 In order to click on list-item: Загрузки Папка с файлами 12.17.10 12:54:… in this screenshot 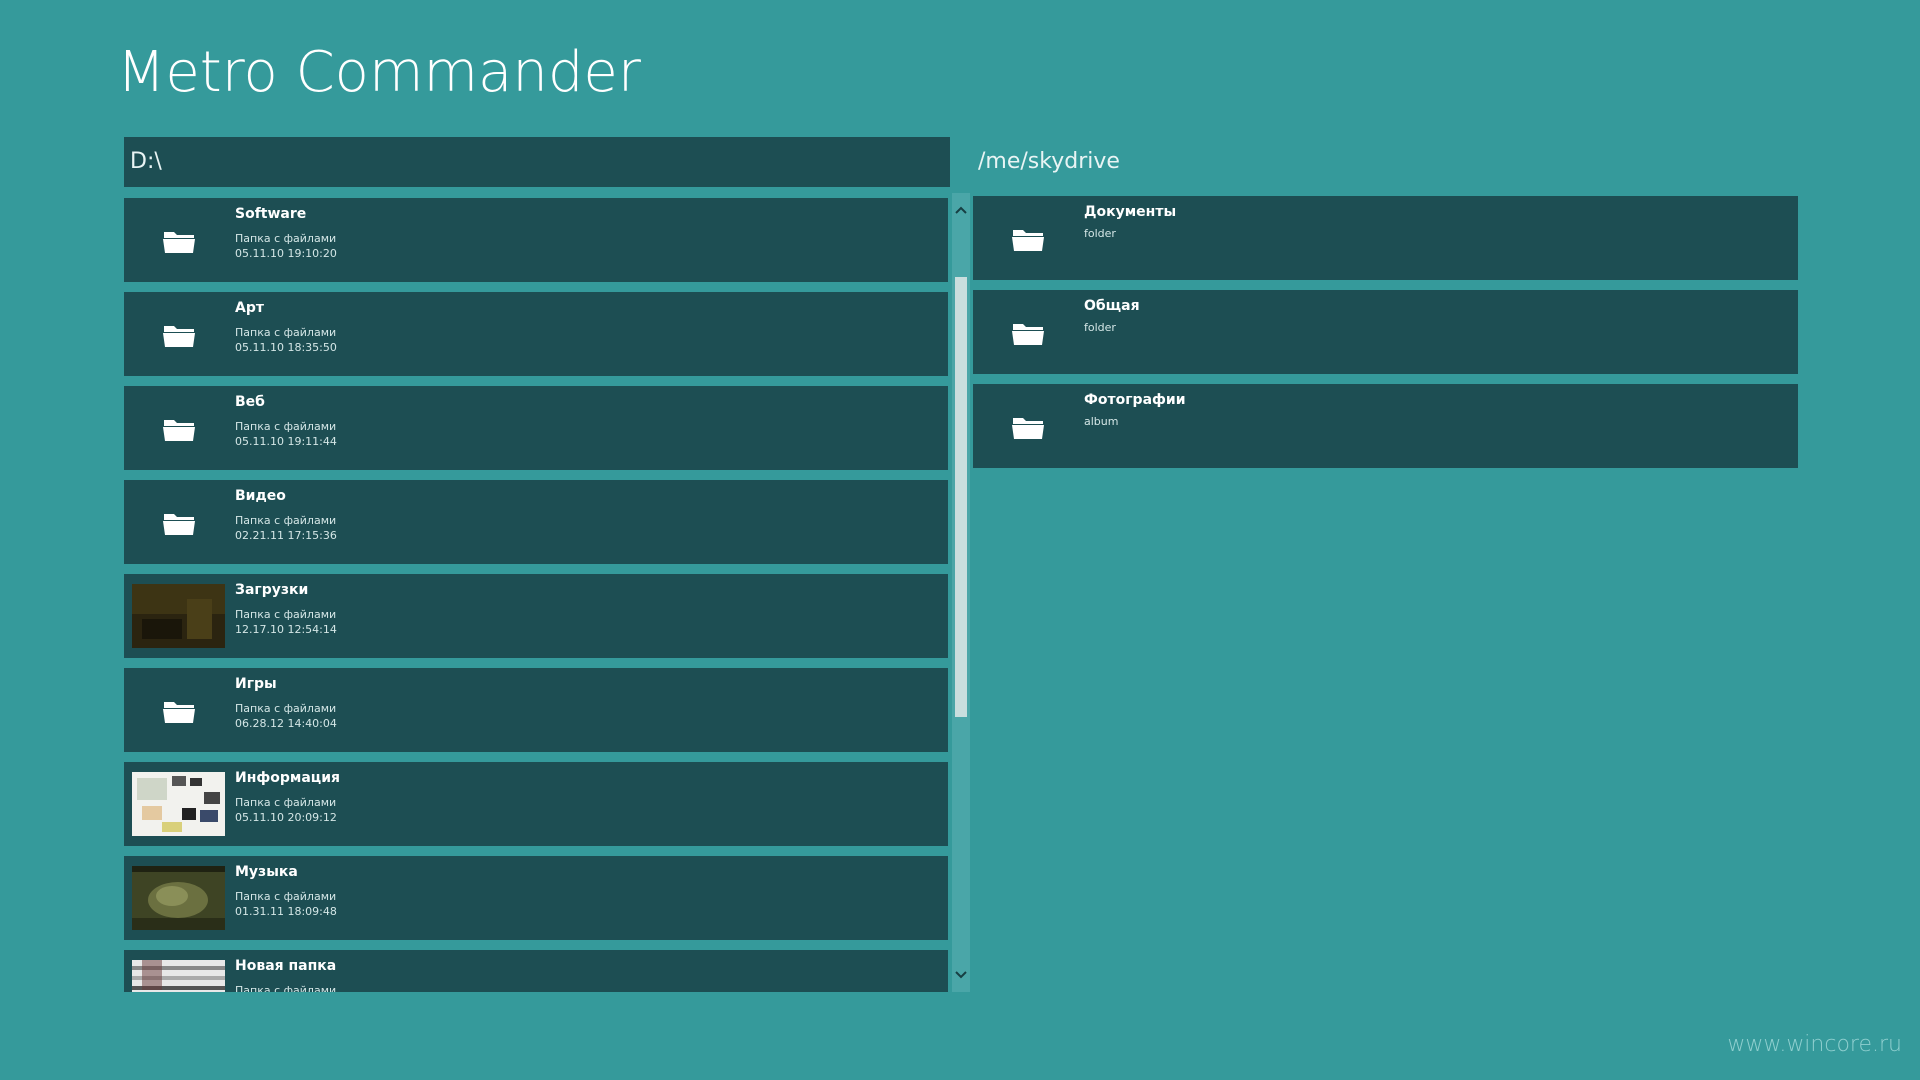, I will do `click(536, 616)`.